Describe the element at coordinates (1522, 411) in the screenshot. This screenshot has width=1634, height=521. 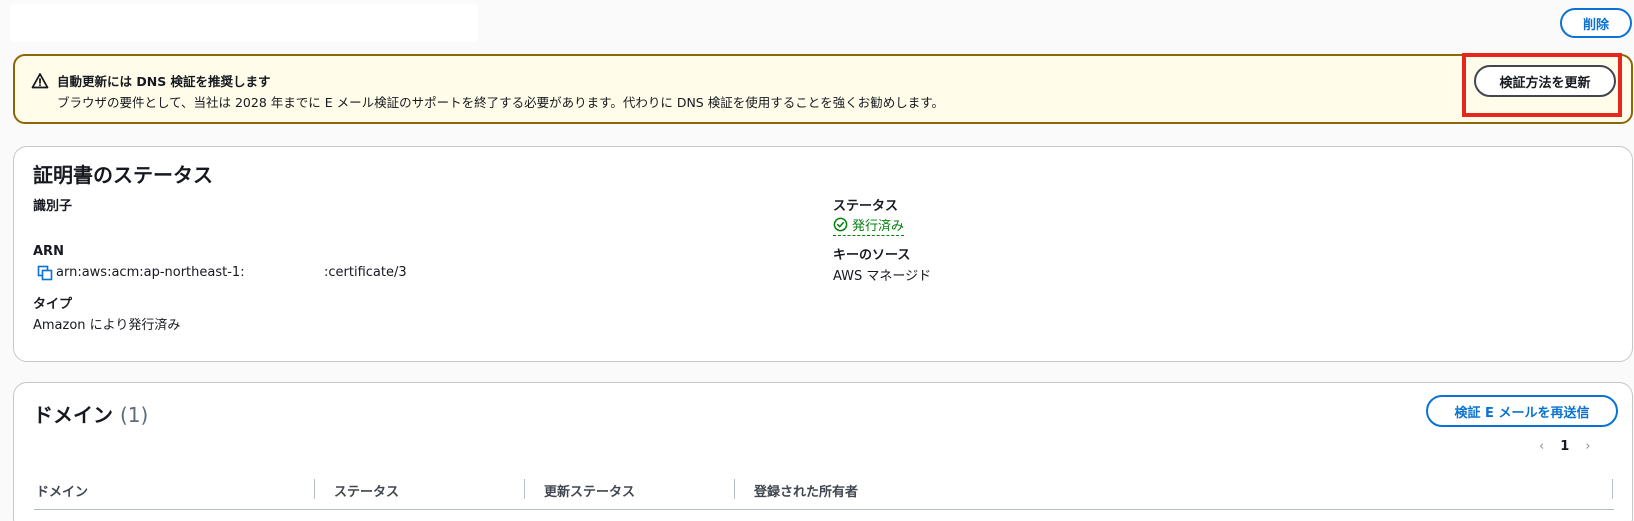
I see `resend-validation-email-button: 検証 E メールを再送信` at that location.